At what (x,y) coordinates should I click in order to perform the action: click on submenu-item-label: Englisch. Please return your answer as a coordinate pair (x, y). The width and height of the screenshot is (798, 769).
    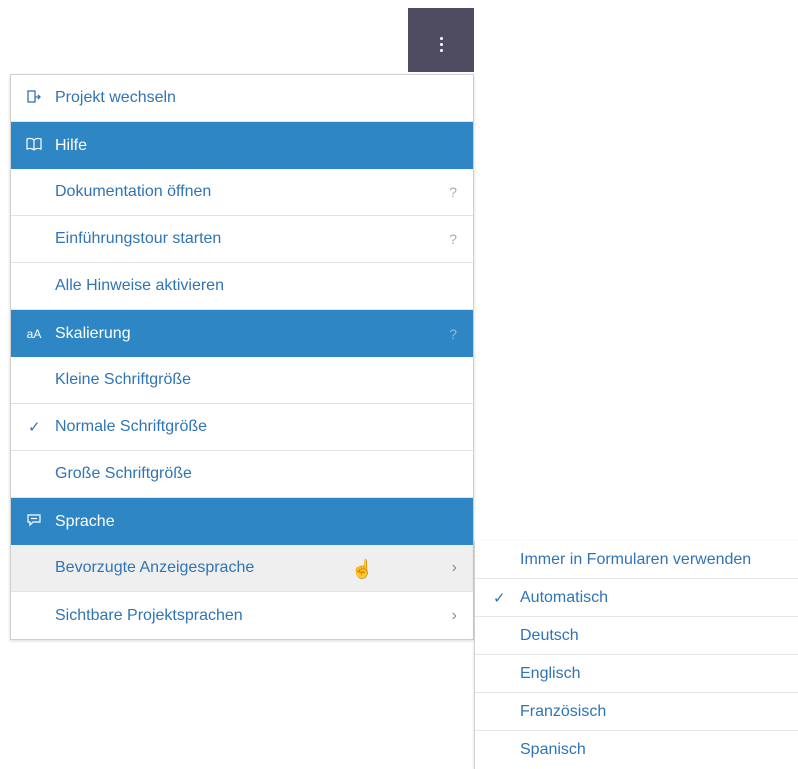
    Looking at the image, I should click on (550, 673).